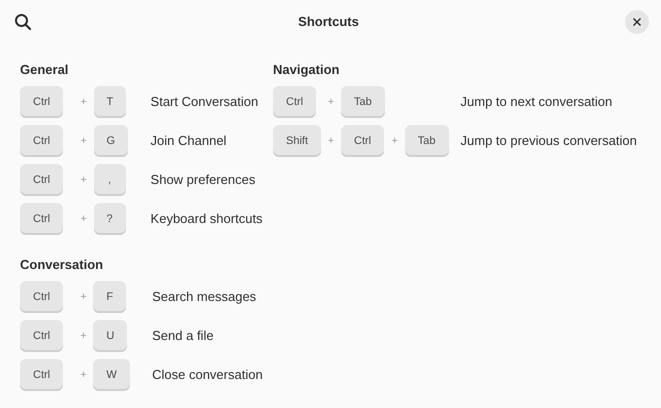 This screenshot has width=661, height=408. I want to click on section-title: Conversation, so click(62, 265).